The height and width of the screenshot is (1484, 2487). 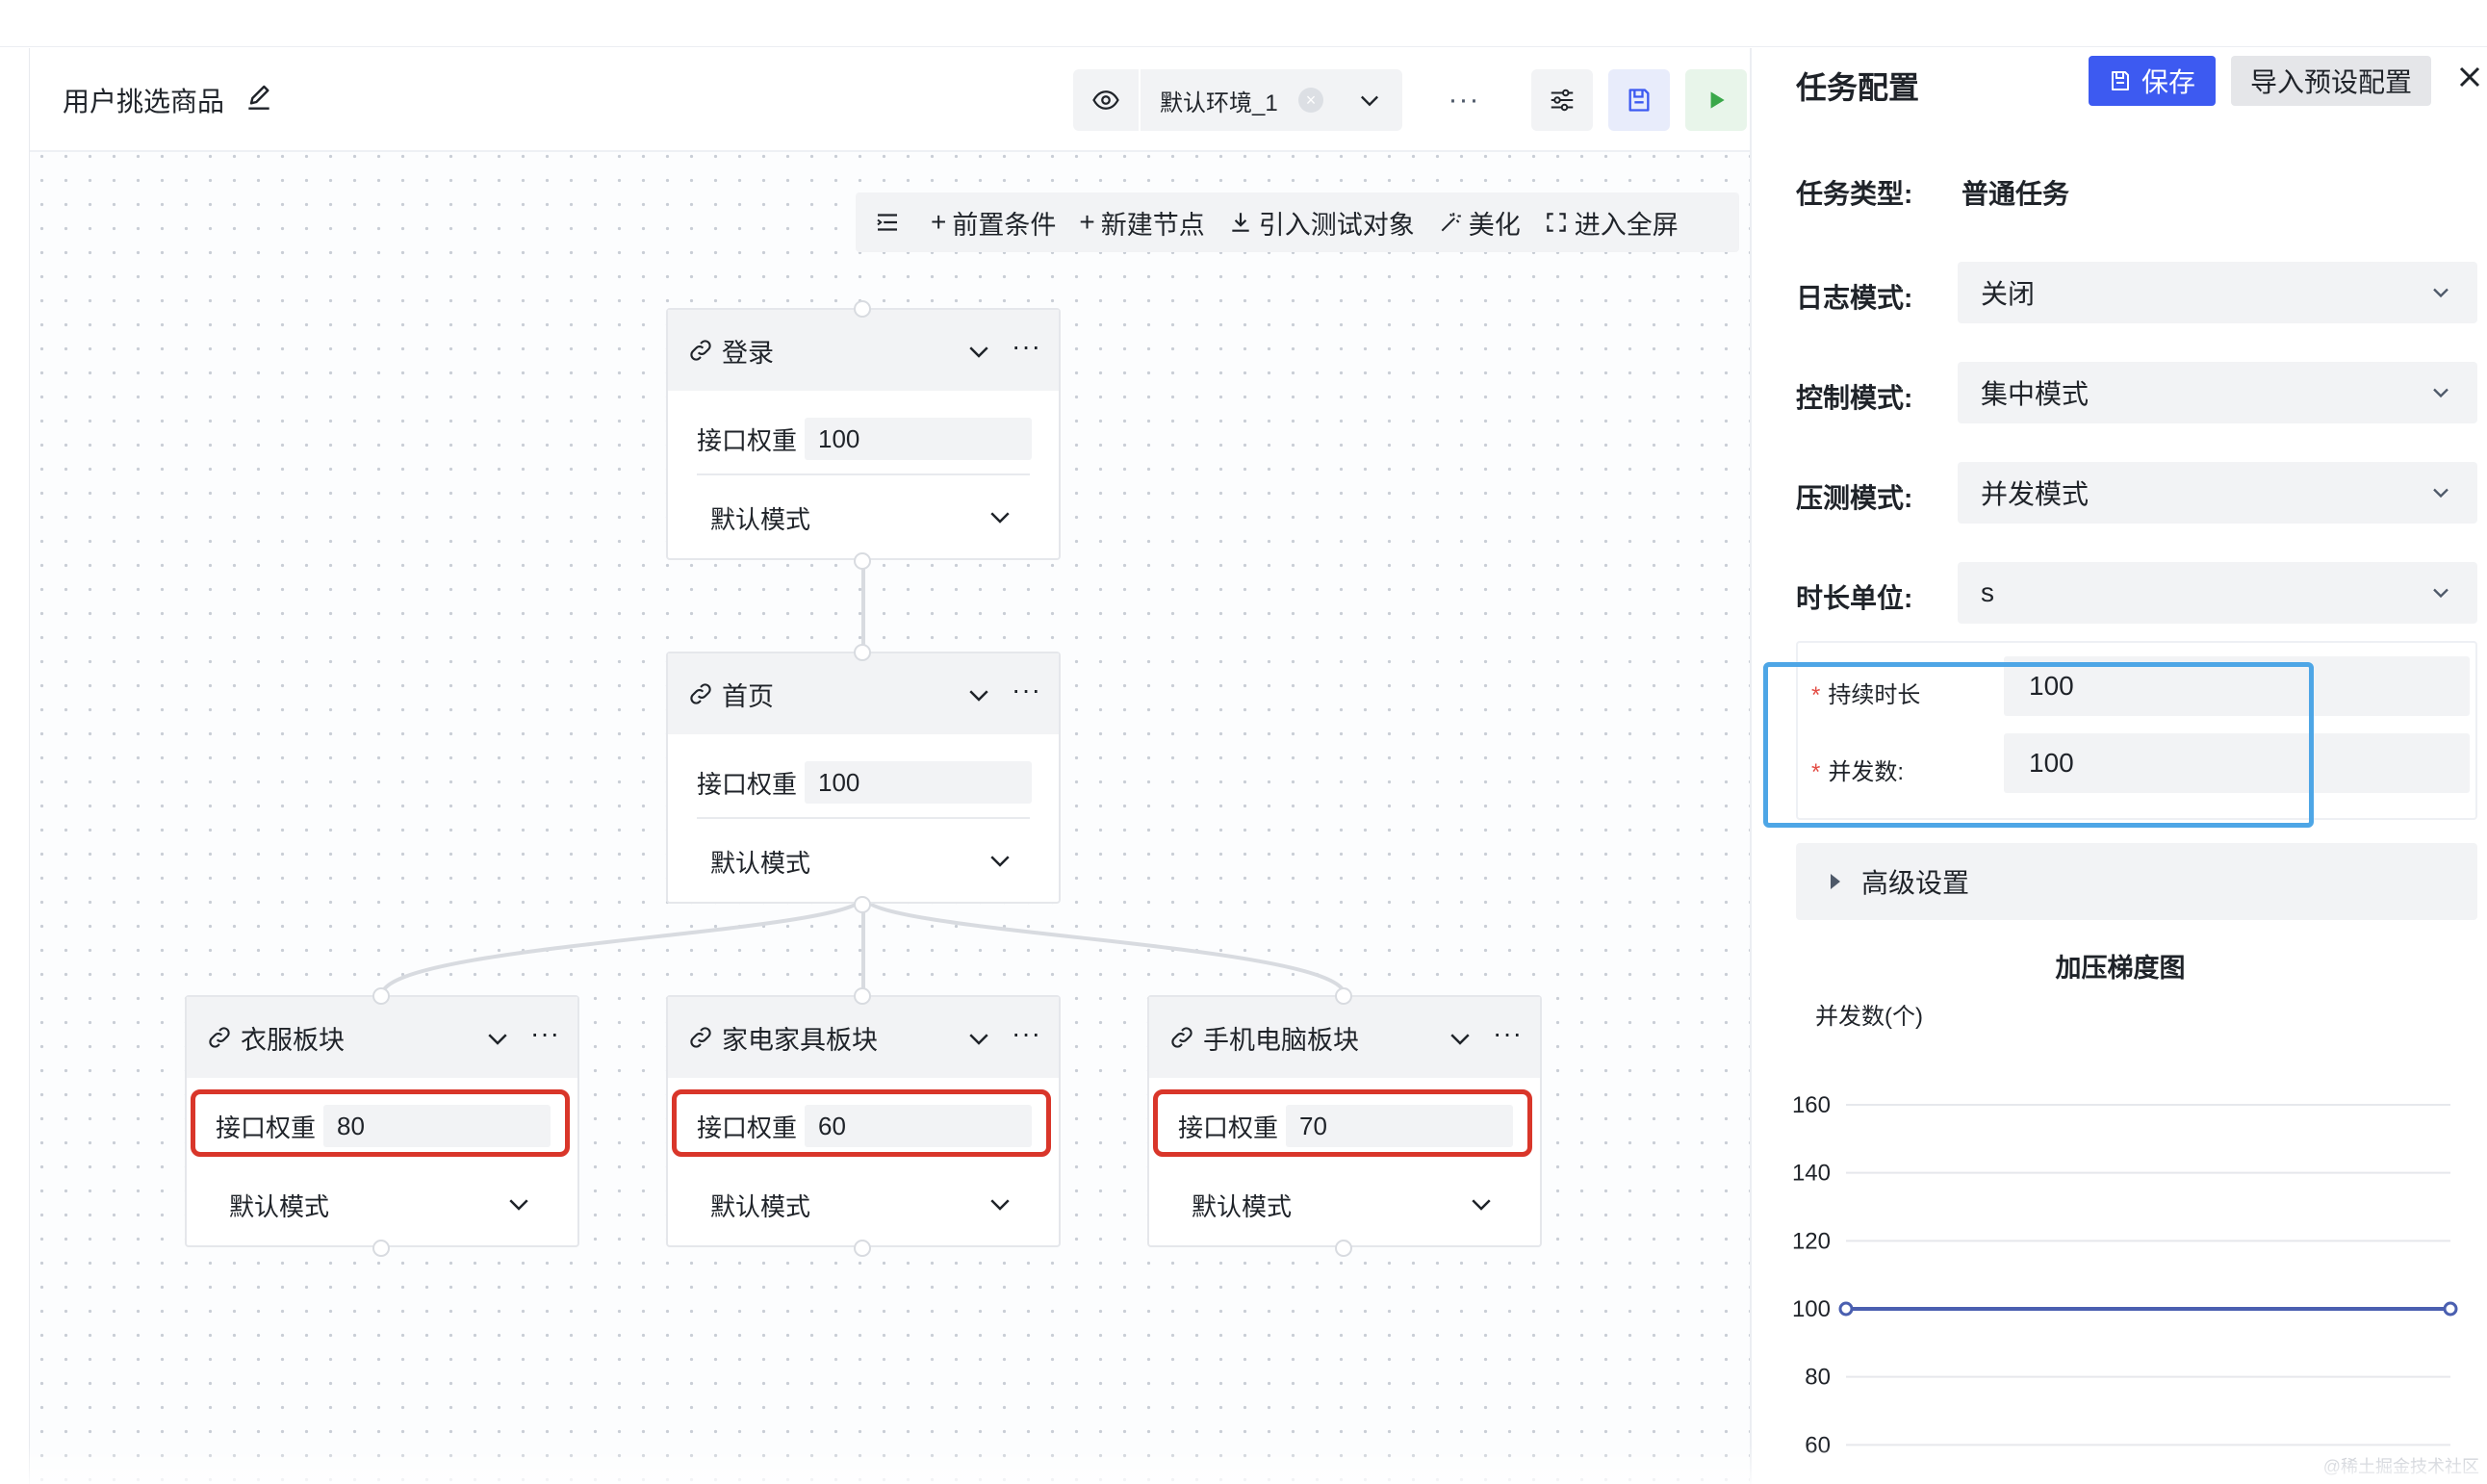 What do you see at coordinates (887, 223) in the screenshot?
I see `menu-icon` at bounding box center [887, 223].